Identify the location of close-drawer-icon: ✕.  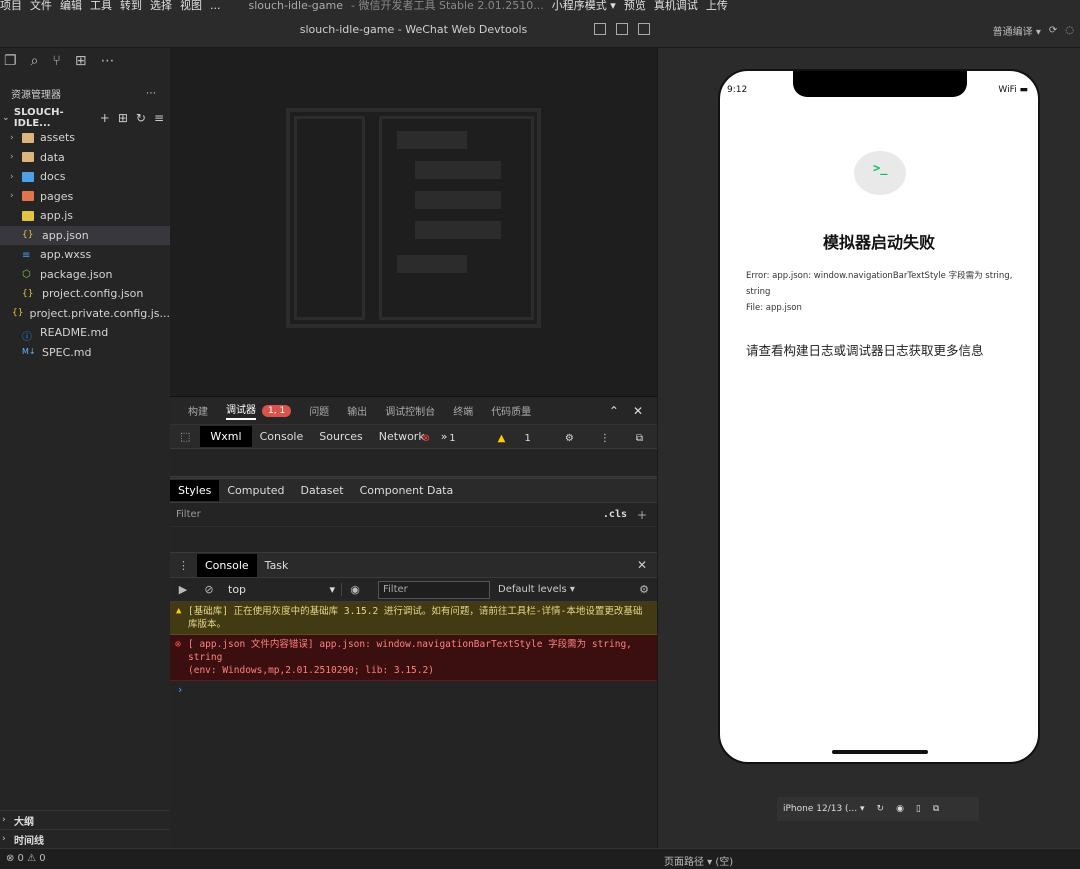
(642, 565).